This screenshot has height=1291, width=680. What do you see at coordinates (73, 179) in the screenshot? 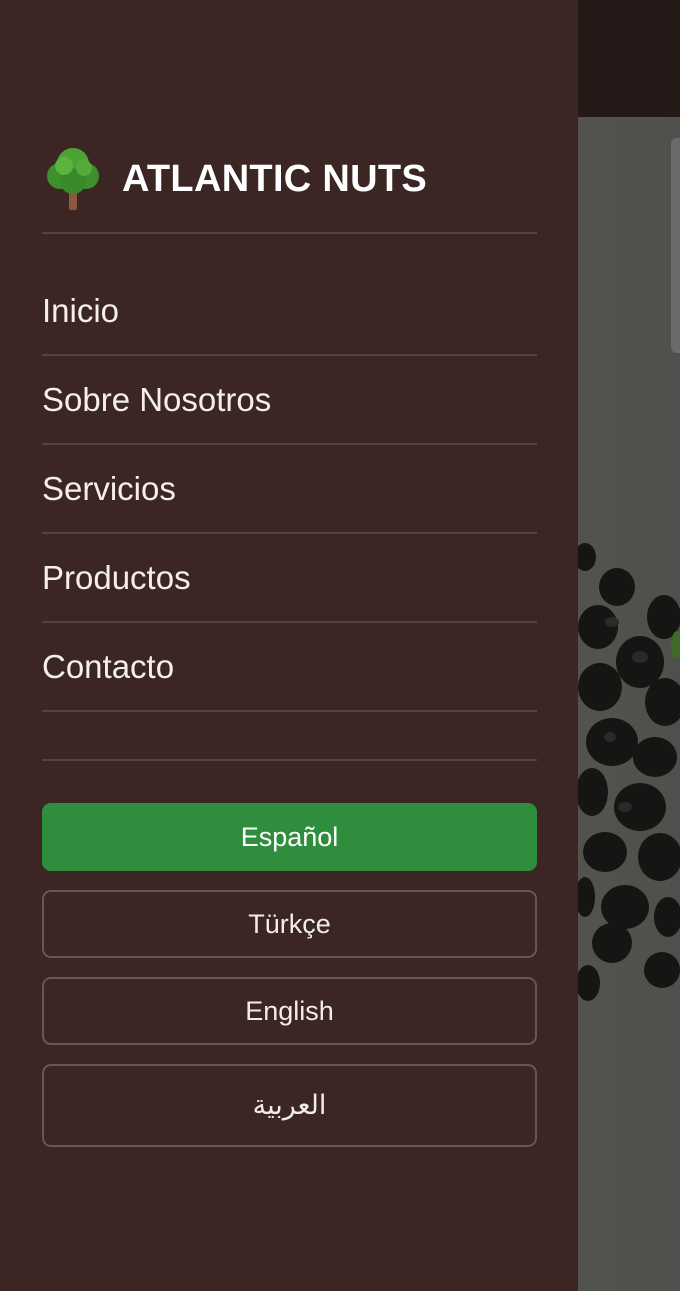
I see `tree-icon` at bounding box center [73, 179].